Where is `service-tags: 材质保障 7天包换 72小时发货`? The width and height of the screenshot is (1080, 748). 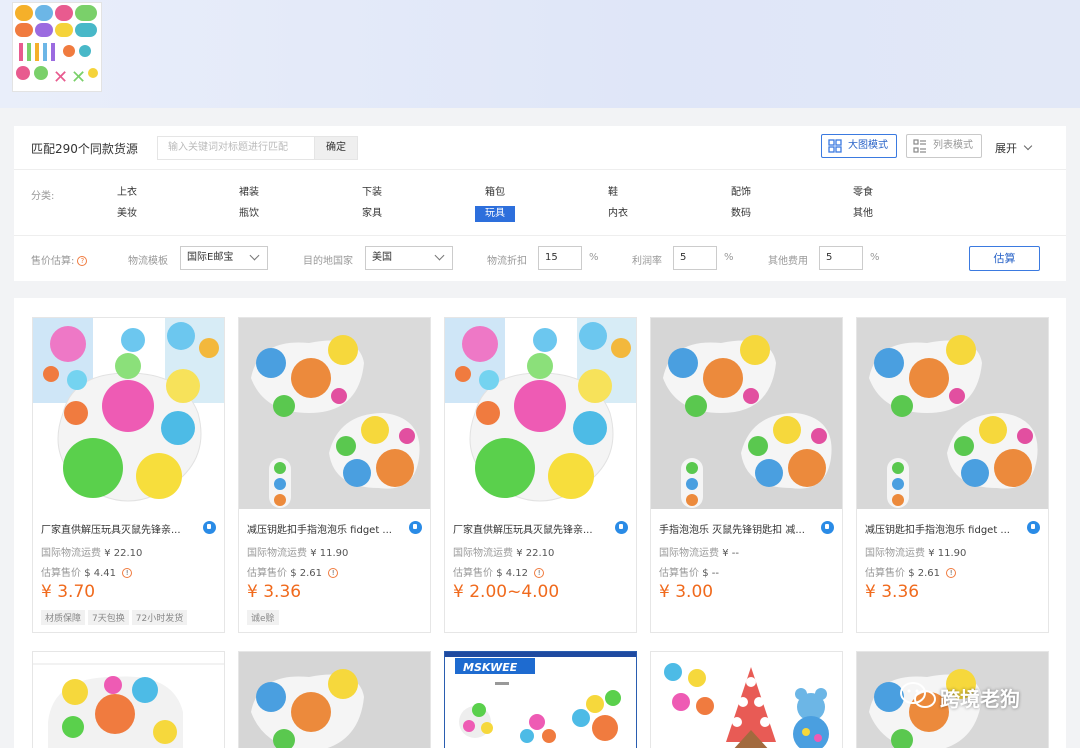 service-tags: 材质保障 7天包换 72小时发货 is located at coordinates (115, 617).